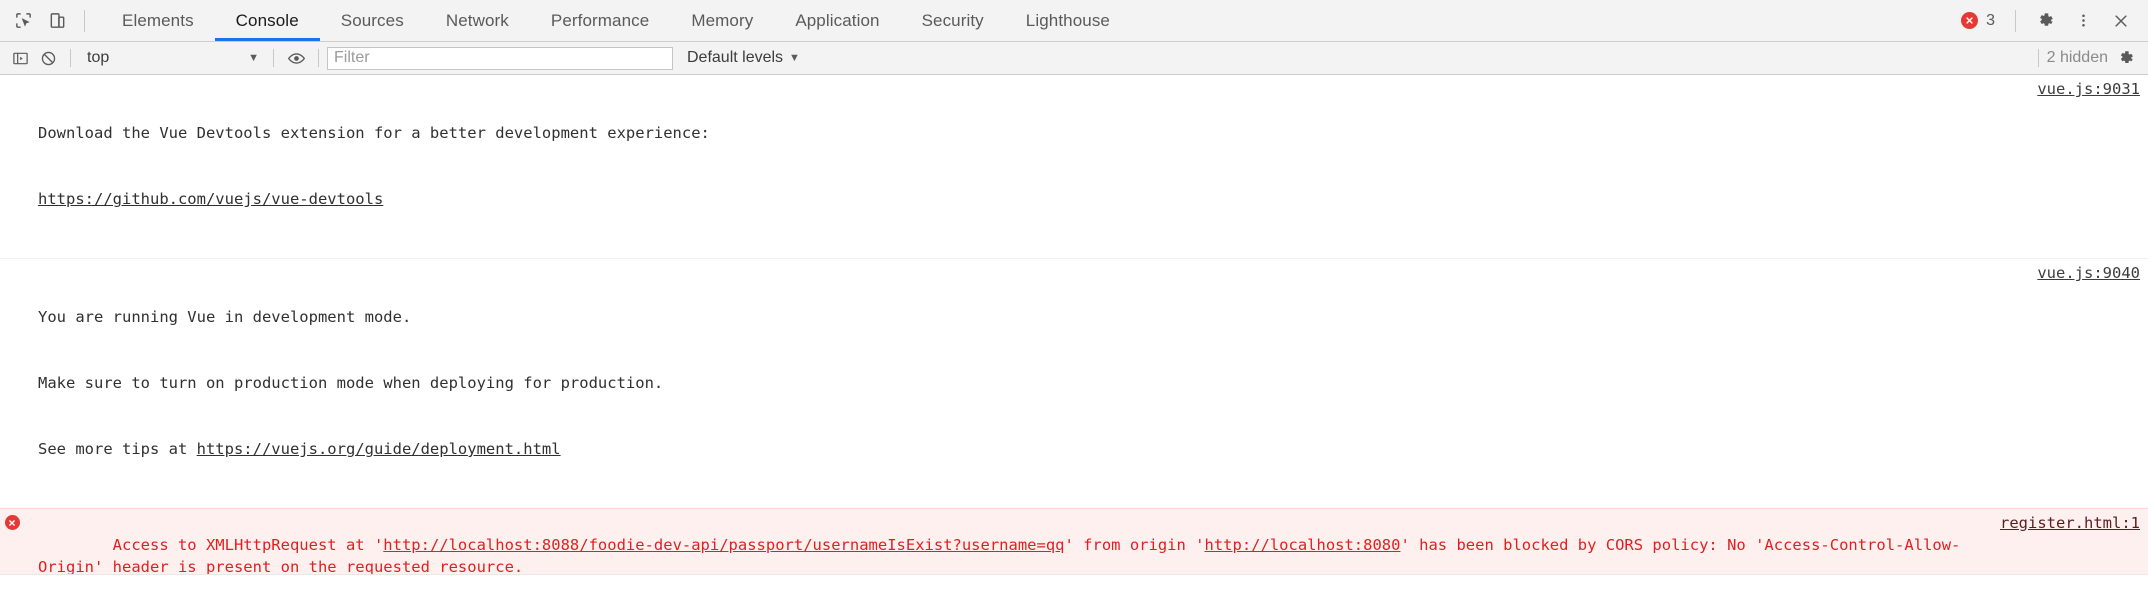  What do you see at coordinates (57, 21) in the screenshot?
I see `device-toolbar-icon` at bounding box center [57, 21].